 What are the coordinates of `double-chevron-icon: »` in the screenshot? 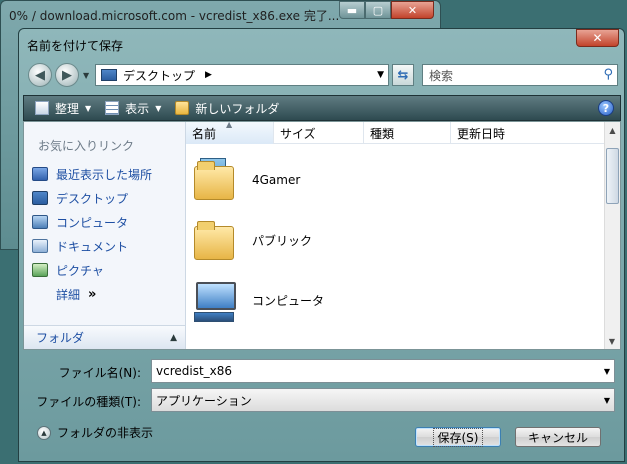 It's located at (92, 294).